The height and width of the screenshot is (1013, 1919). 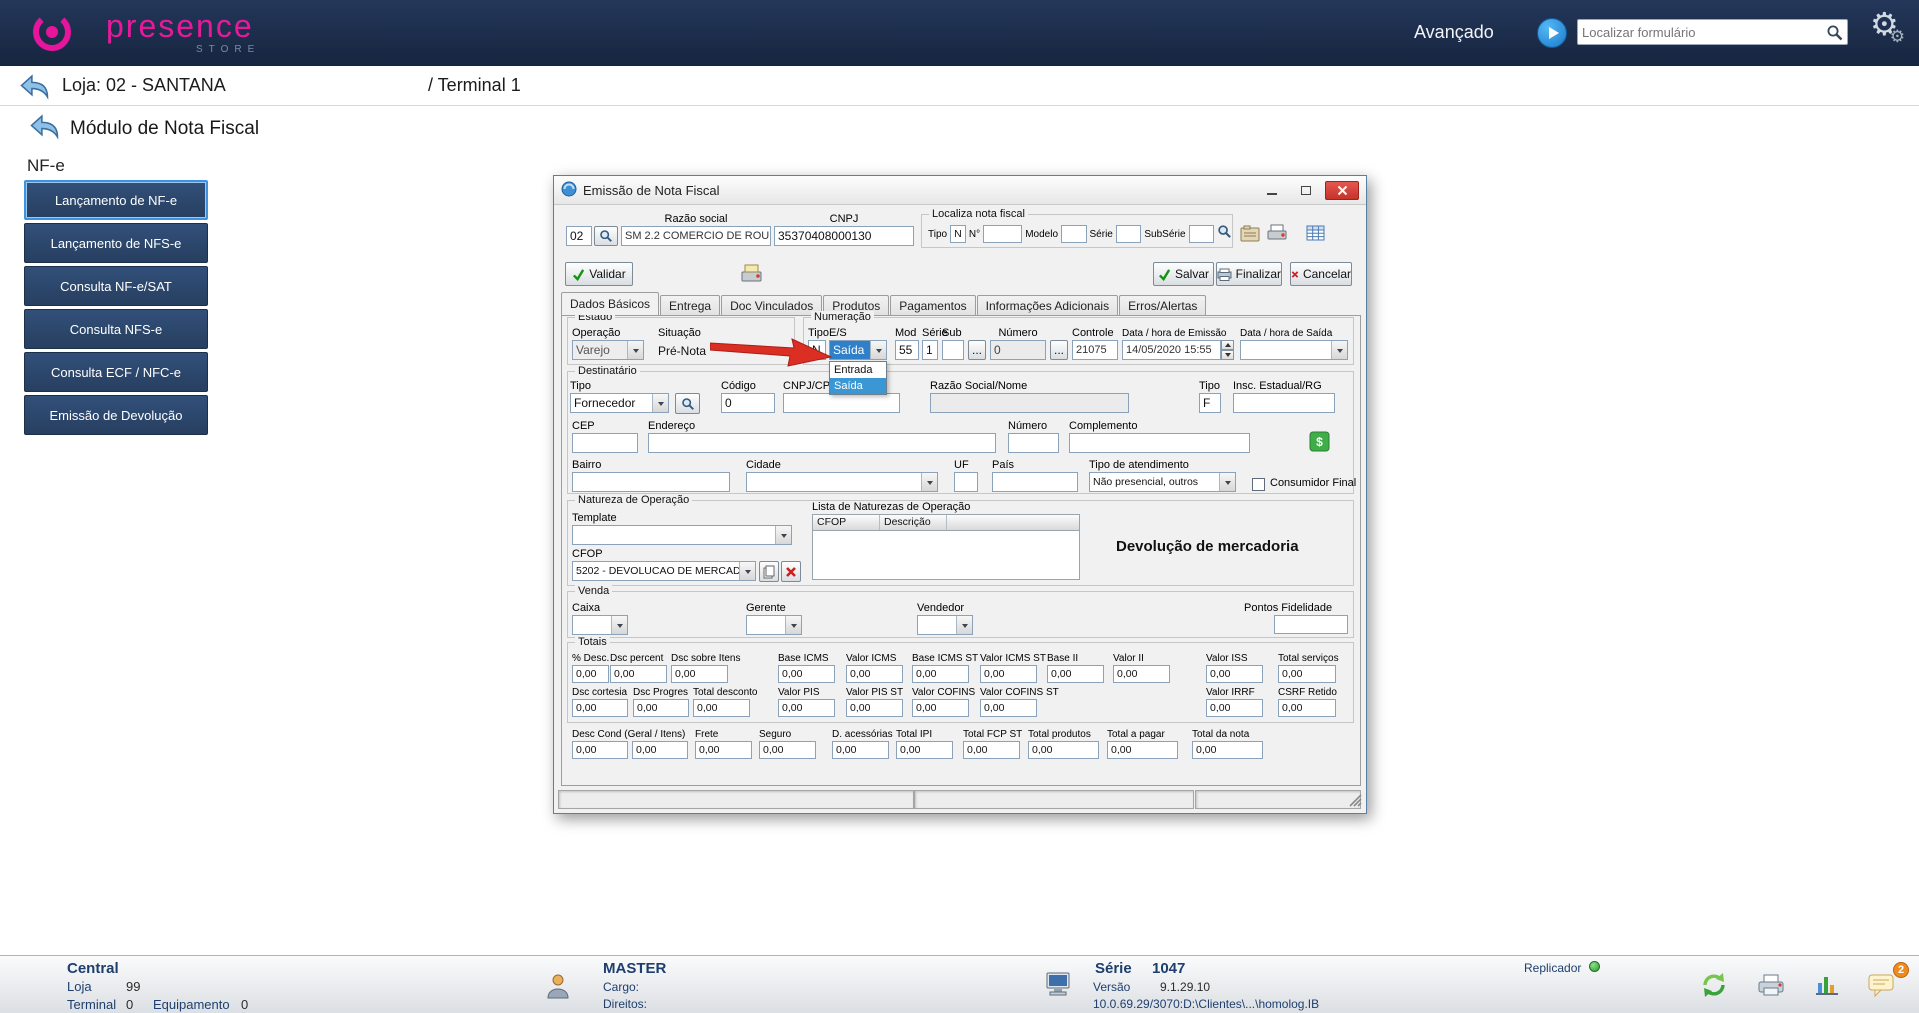 What do you see at coordinates (682, 535) in the screenshot?
I see `template-select` at bounding box center [682, 535].